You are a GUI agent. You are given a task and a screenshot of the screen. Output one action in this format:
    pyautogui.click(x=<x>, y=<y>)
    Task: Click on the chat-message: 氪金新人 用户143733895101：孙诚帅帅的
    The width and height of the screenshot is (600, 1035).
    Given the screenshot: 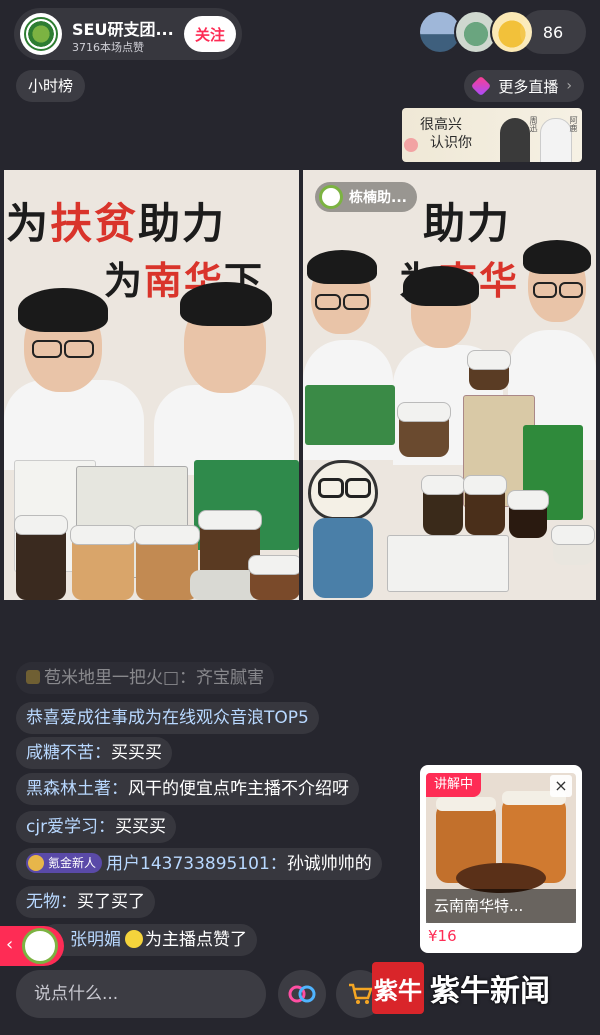 What is the action you would take?
    pyautogui.click(x=199, y=864)
    